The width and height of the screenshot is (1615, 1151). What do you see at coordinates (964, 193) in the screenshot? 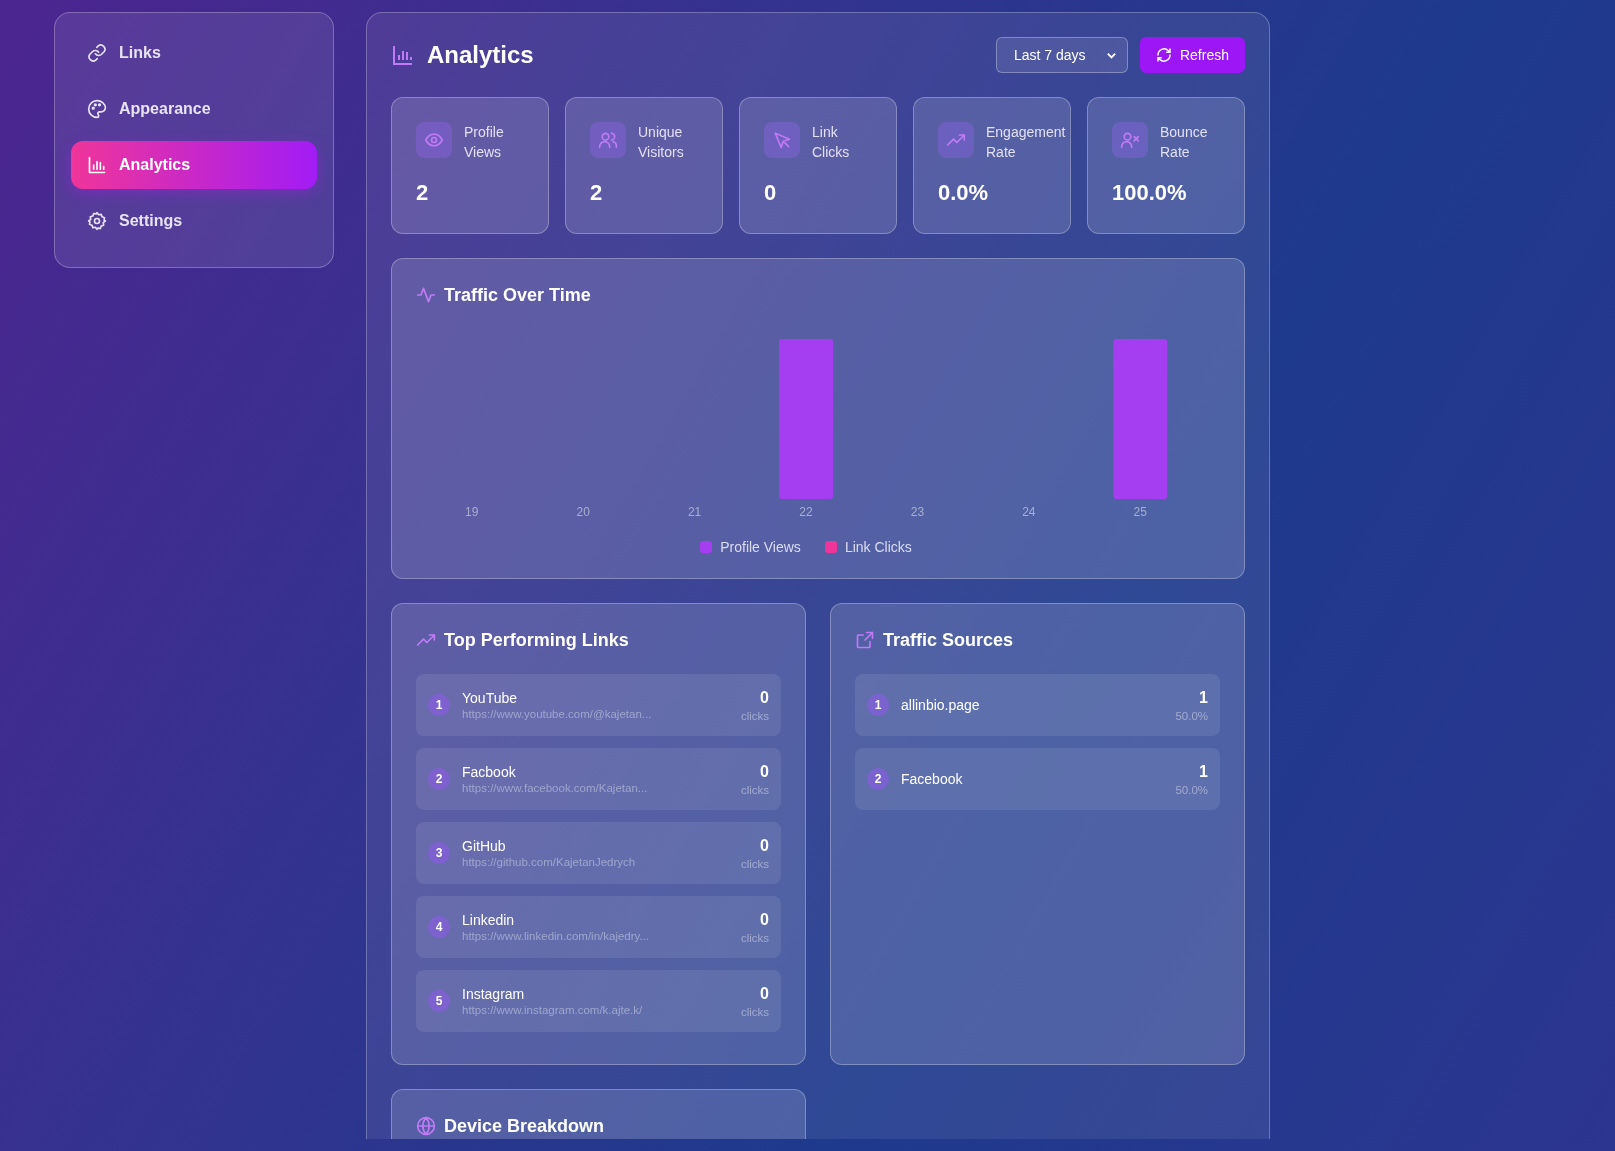
I see `stat-value: 0.0%` at bounding box center [964, 193].